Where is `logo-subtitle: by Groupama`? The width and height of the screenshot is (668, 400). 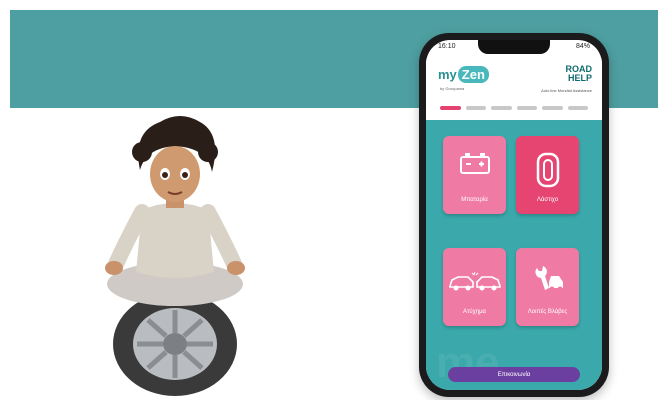 logo-subtitle: by Groupama is located at coordinates (452, 88).